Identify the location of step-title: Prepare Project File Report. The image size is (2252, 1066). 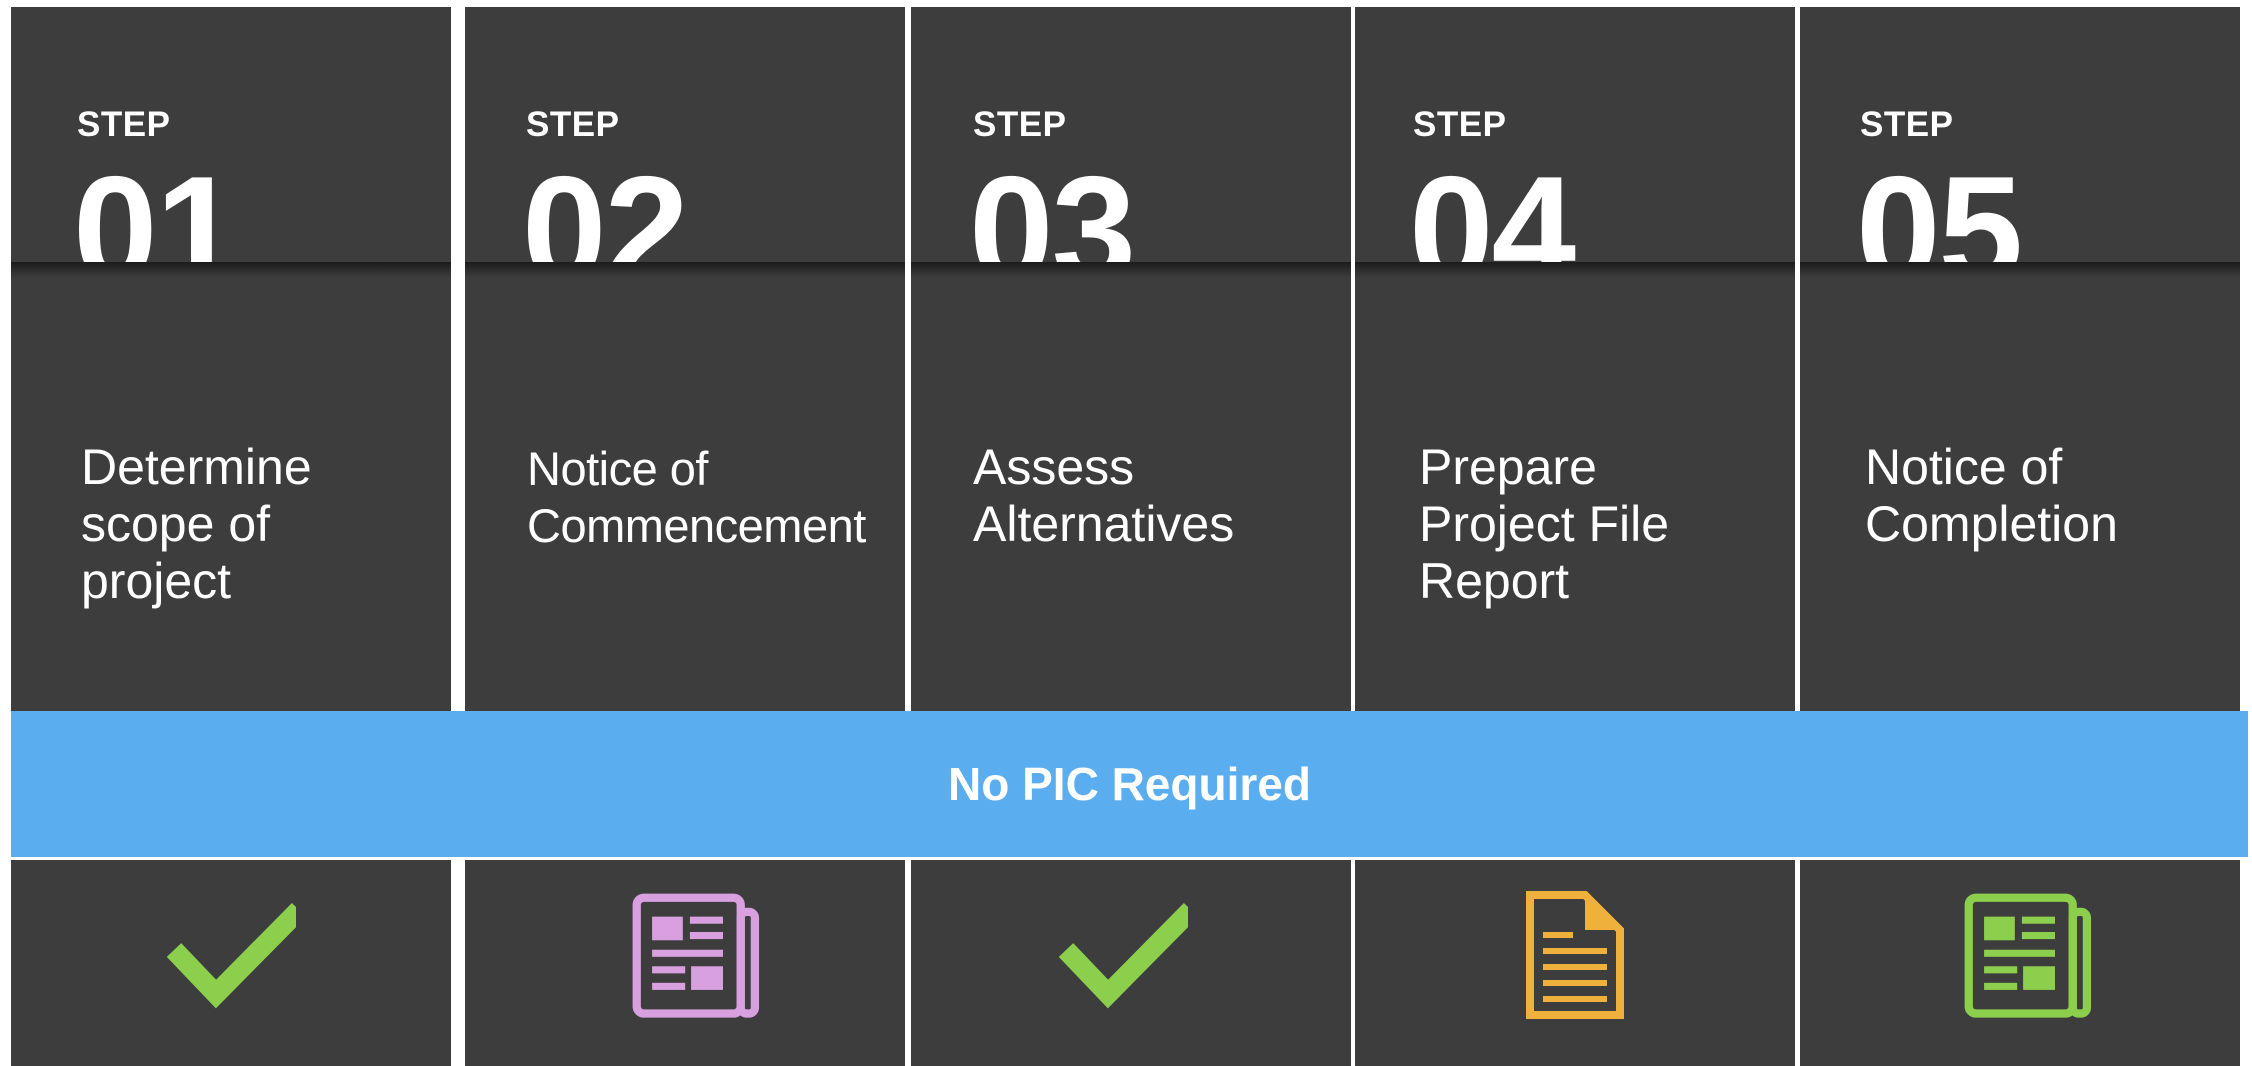
(1599, 524).